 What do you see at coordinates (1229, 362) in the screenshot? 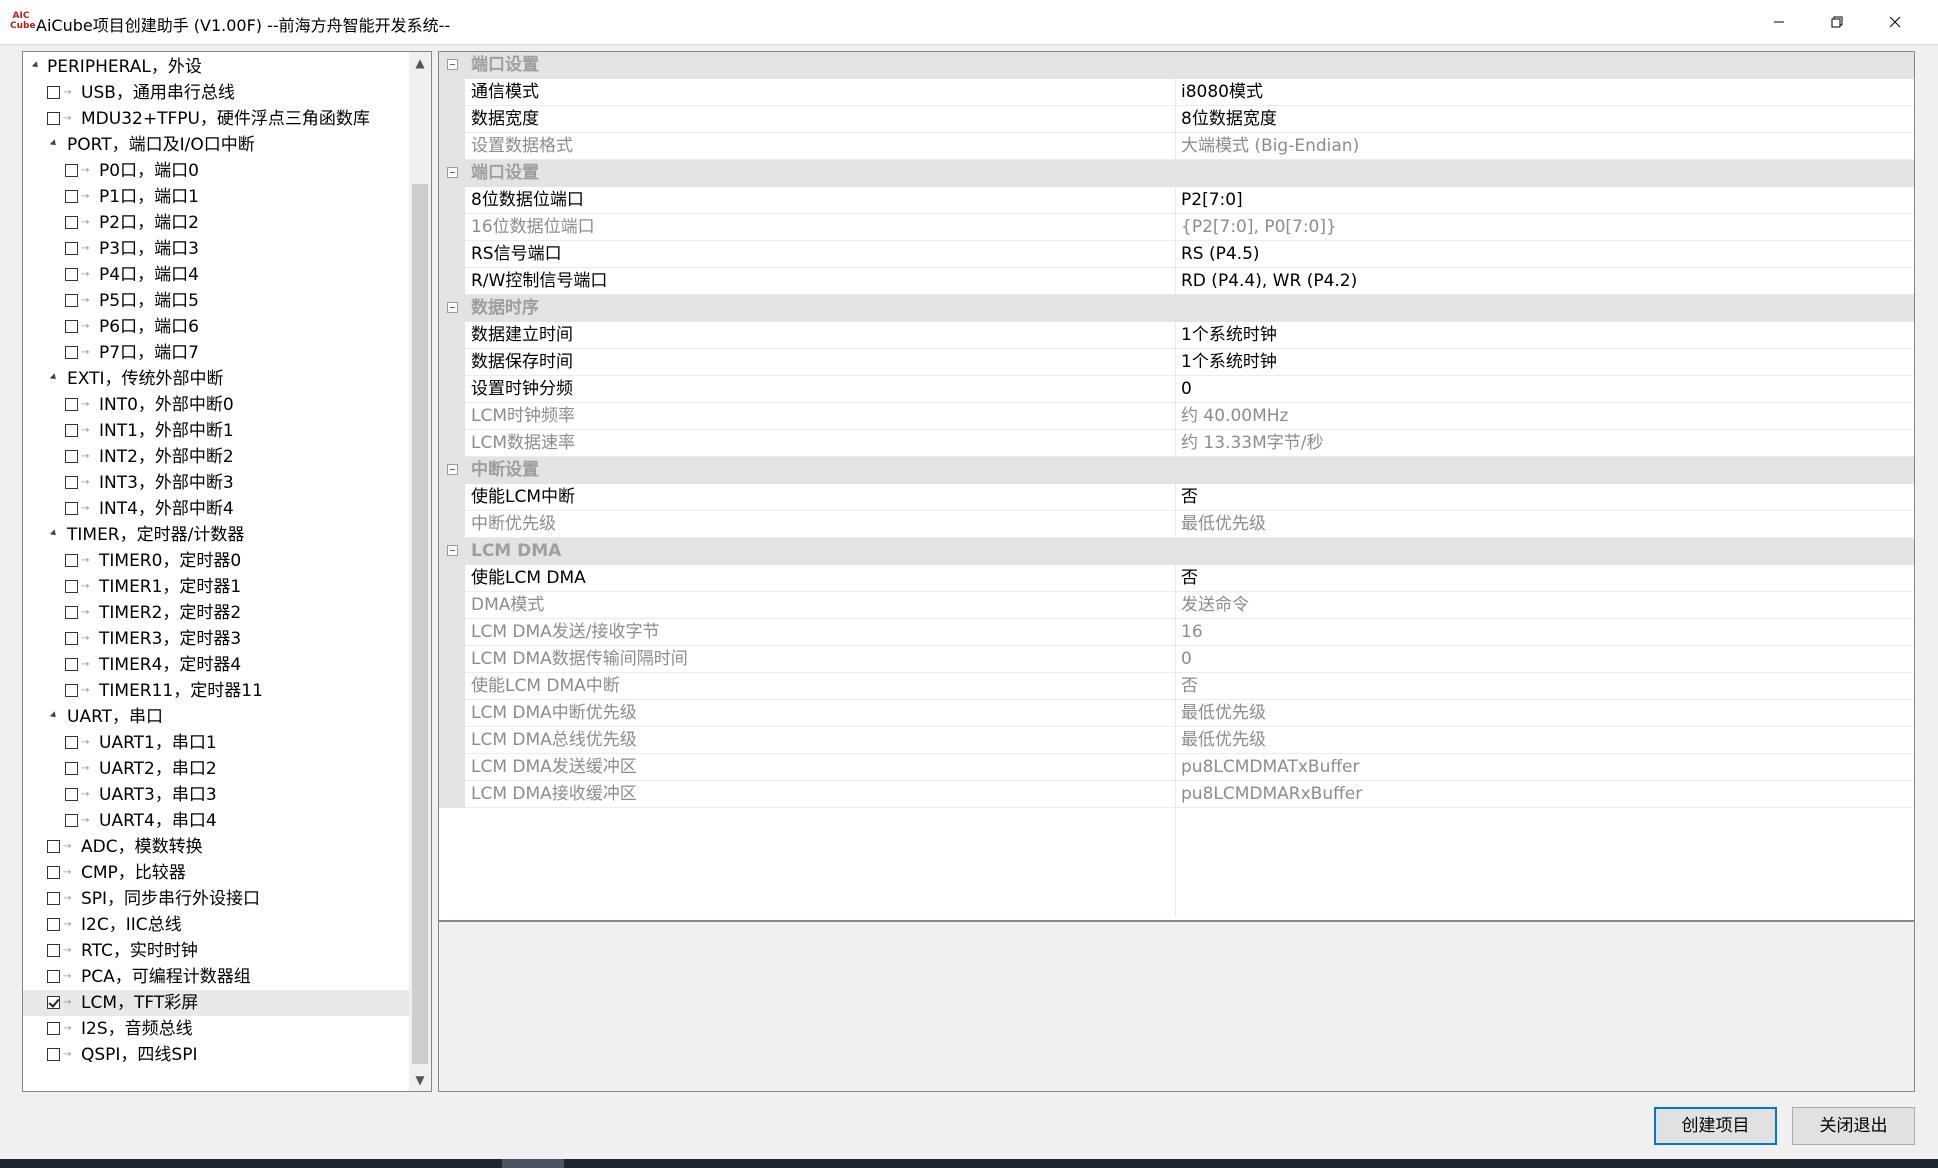
I see `property-value: 1个系统时钟` at bounding box center [1229, 362].